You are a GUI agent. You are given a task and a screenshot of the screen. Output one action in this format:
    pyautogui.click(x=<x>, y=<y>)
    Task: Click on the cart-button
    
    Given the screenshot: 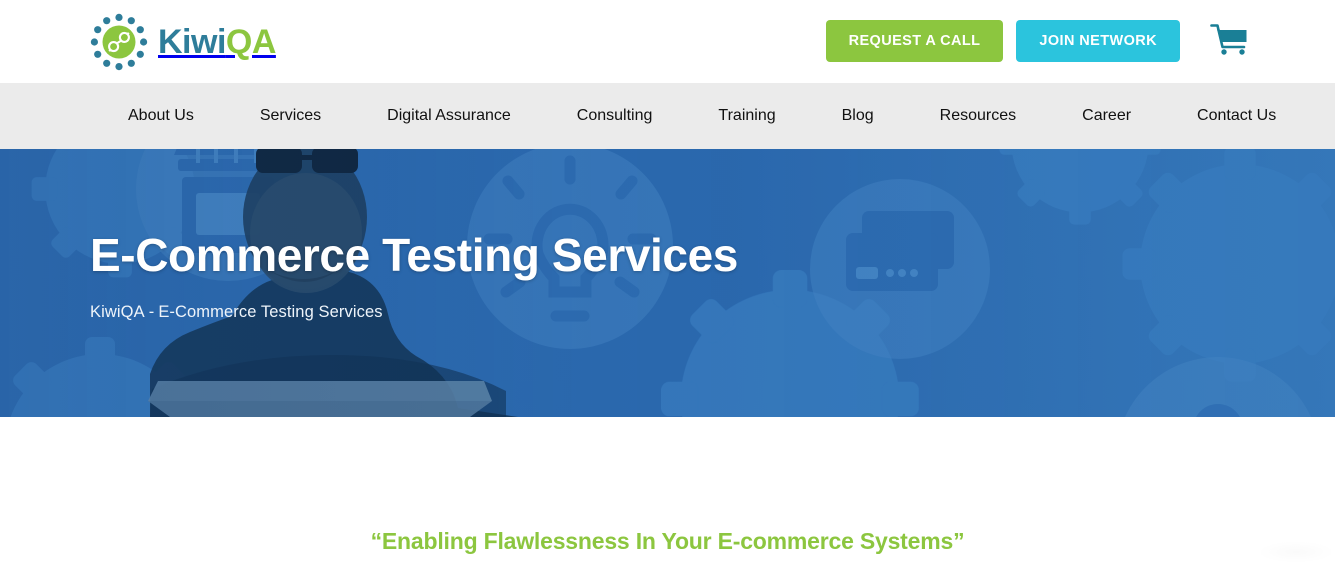 What is the action you would take?
    pyautogui.click(x=1230, y=41)
    